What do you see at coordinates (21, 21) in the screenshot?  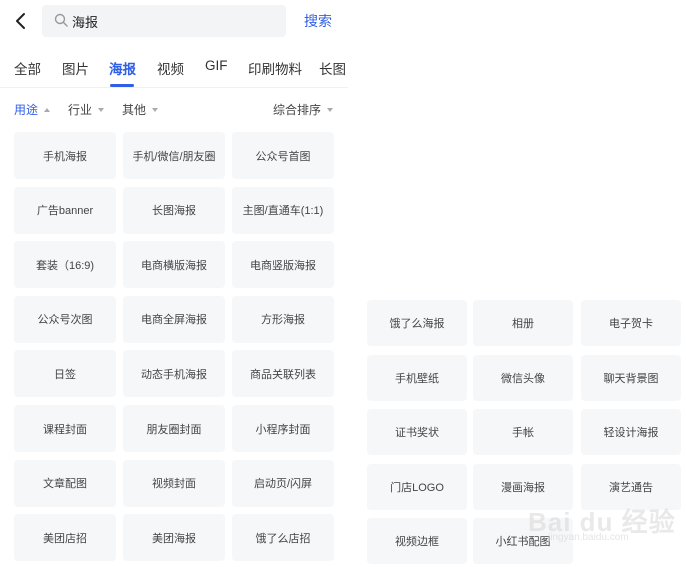 I see `chevron-left-icon` at bounding box center [21, 21].